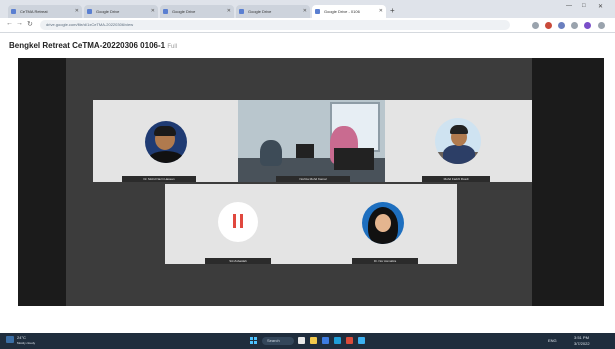 Image resolution: width=615 pixels, height=349 pixels. I want to click on close-window-button: ✕, so click(600, 6).